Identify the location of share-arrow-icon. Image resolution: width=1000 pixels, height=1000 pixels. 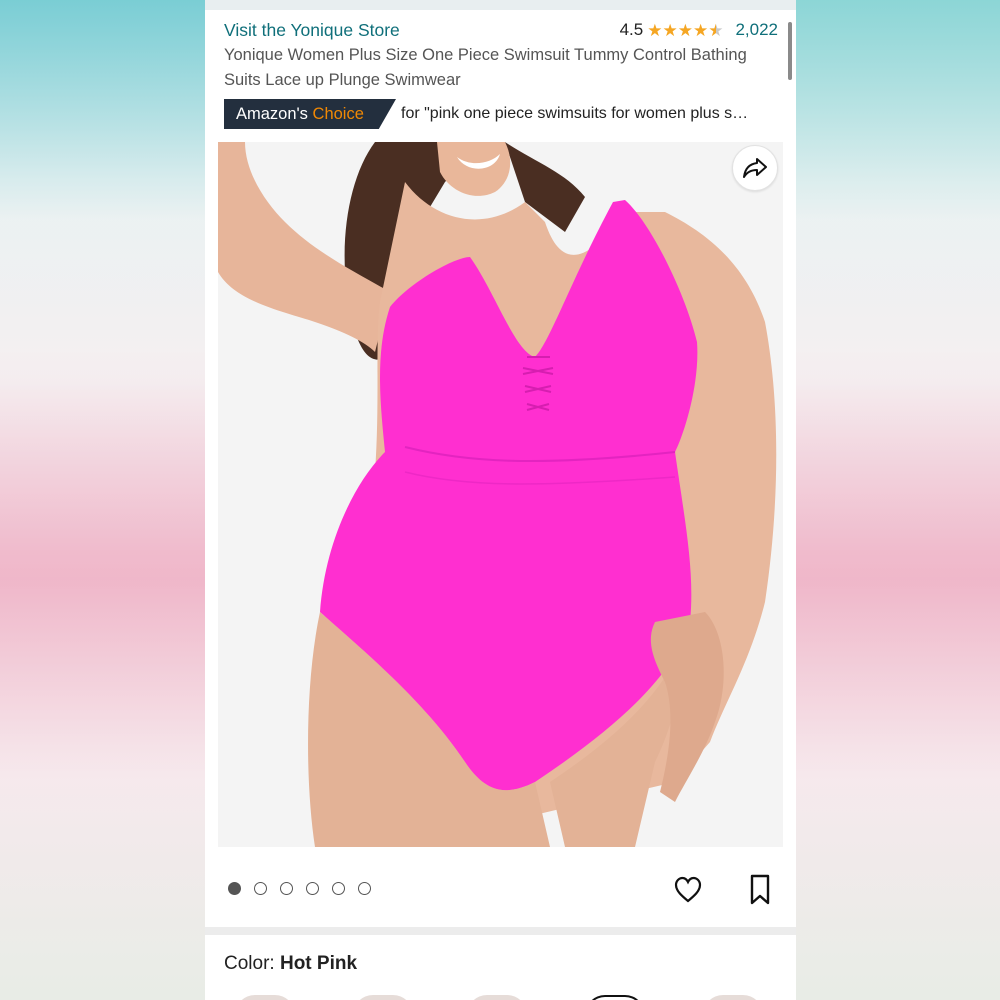
(755, 168).